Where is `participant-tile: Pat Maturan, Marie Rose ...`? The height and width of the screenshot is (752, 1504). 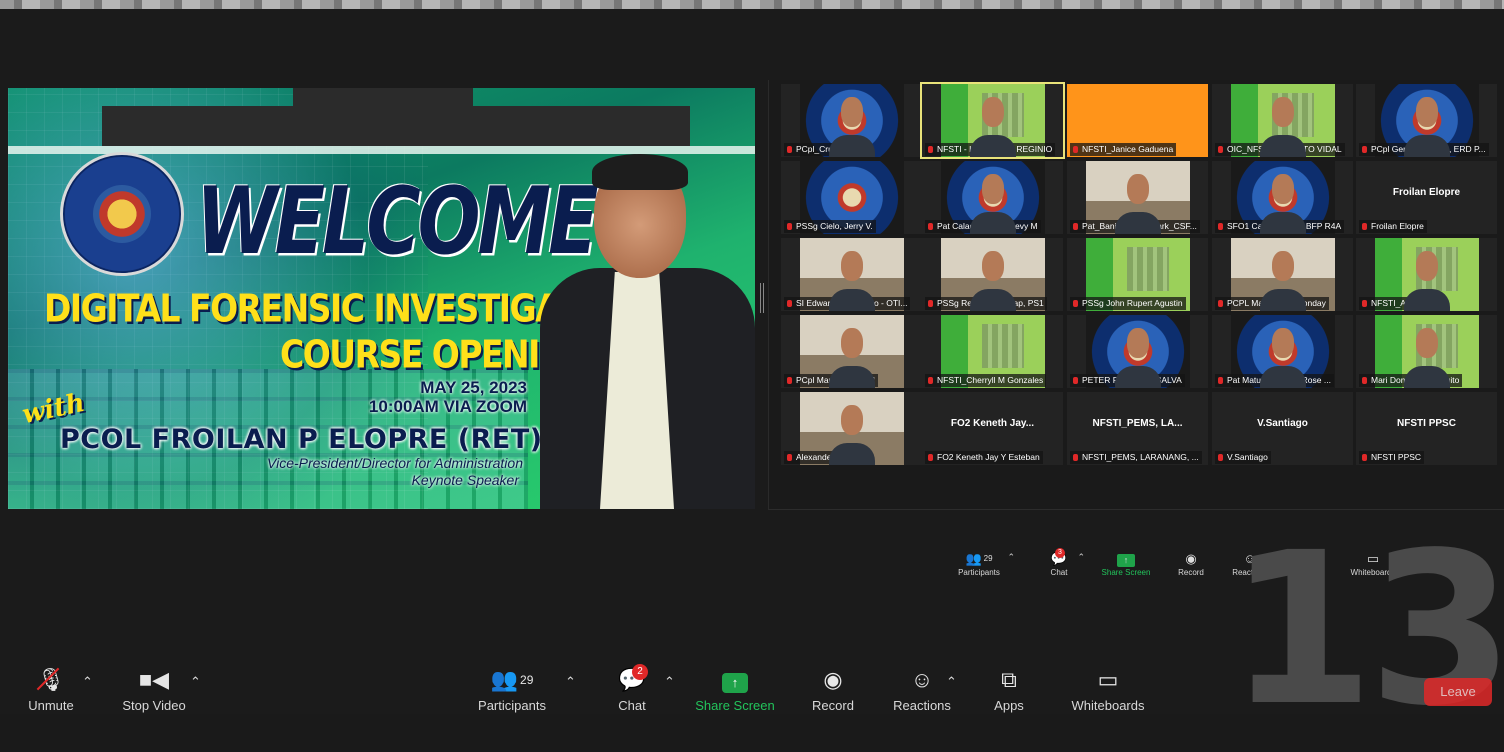
participant-tile: Pat Maturan, Marie Rose ... is located at coordinates (1282, 351).